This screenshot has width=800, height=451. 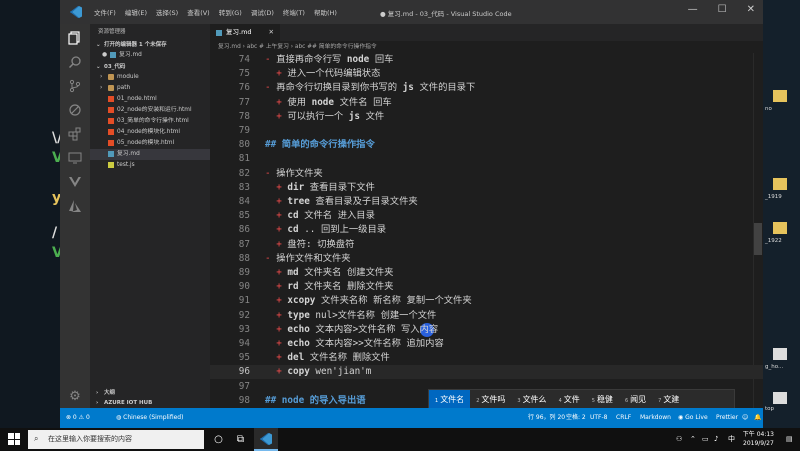 What do you see at coordinates (769, 409) in the screenshot?
I see `desktop-icon-label: top` at bounding box center [769, 409].